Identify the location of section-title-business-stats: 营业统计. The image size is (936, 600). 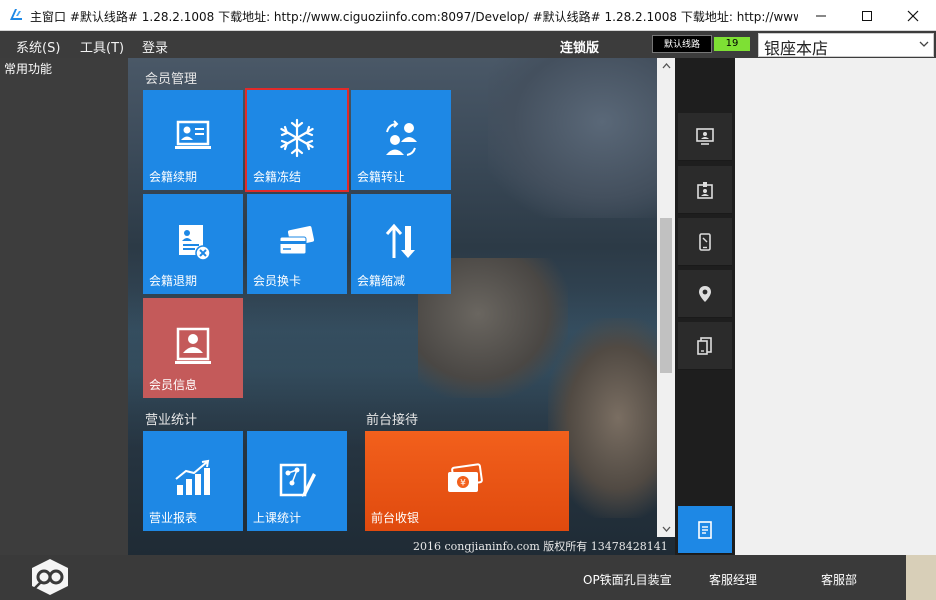
(171, 420).